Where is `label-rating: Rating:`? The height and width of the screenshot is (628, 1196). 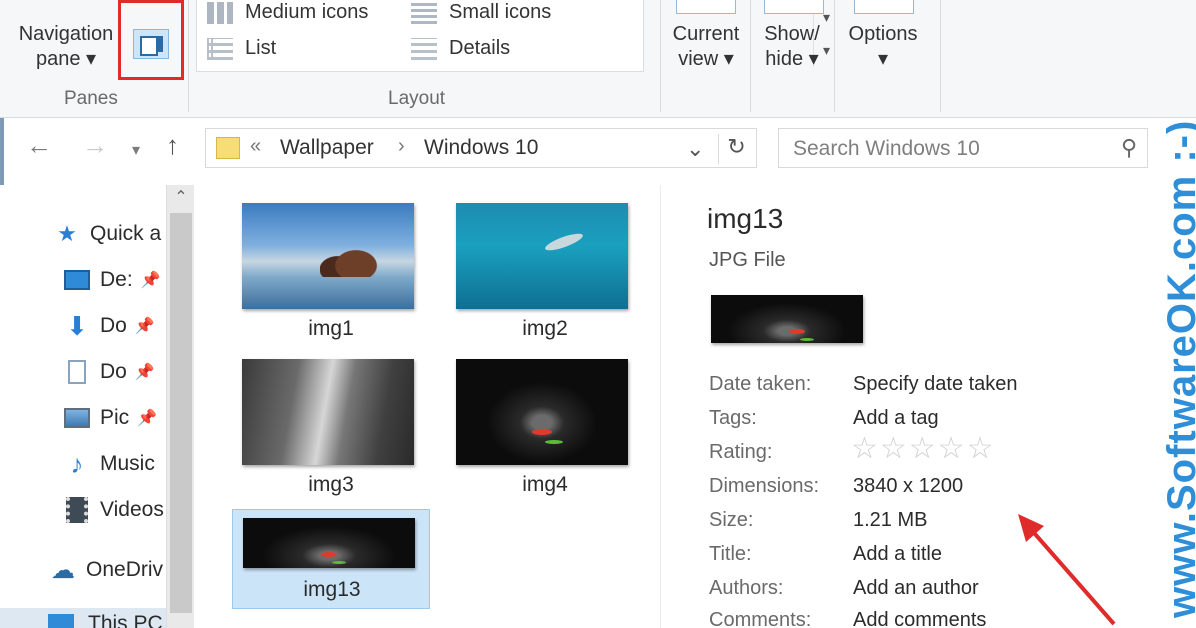
label-rating: Rating: is located at coordinates (741, 452).